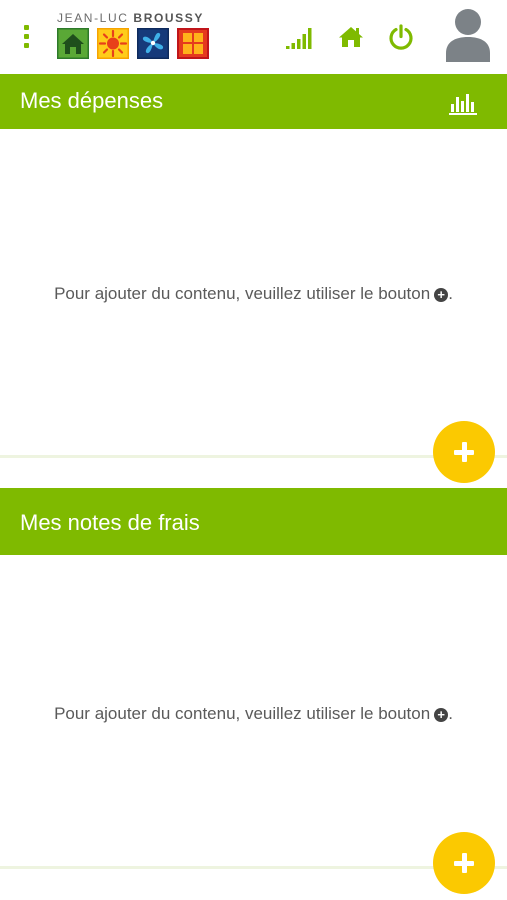 Image resolution: width=507 pixels, height=900 pixels. What do you see at coordinates (153, 43) in the screenshot?
I see `fan-tile-icon` at bounding box center [153, 43].